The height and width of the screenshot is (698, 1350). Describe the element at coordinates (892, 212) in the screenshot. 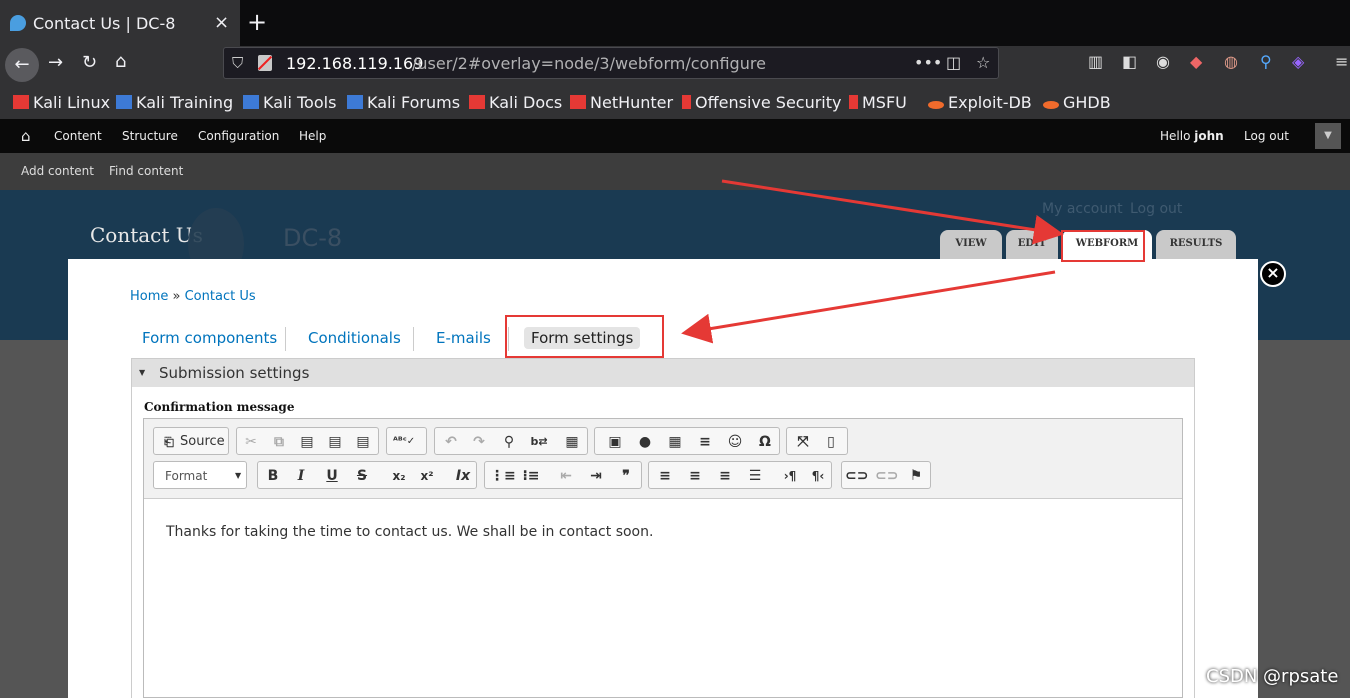

I see `arrow-to-webform-tab` at that location.